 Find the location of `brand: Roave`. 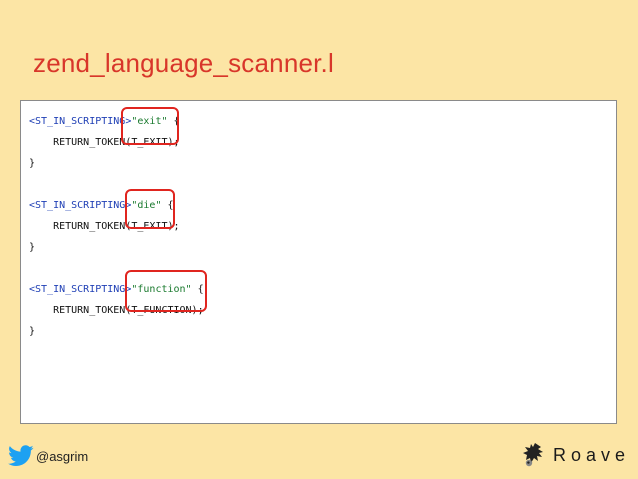

brand: Roave is located at coordinates (575, 455).